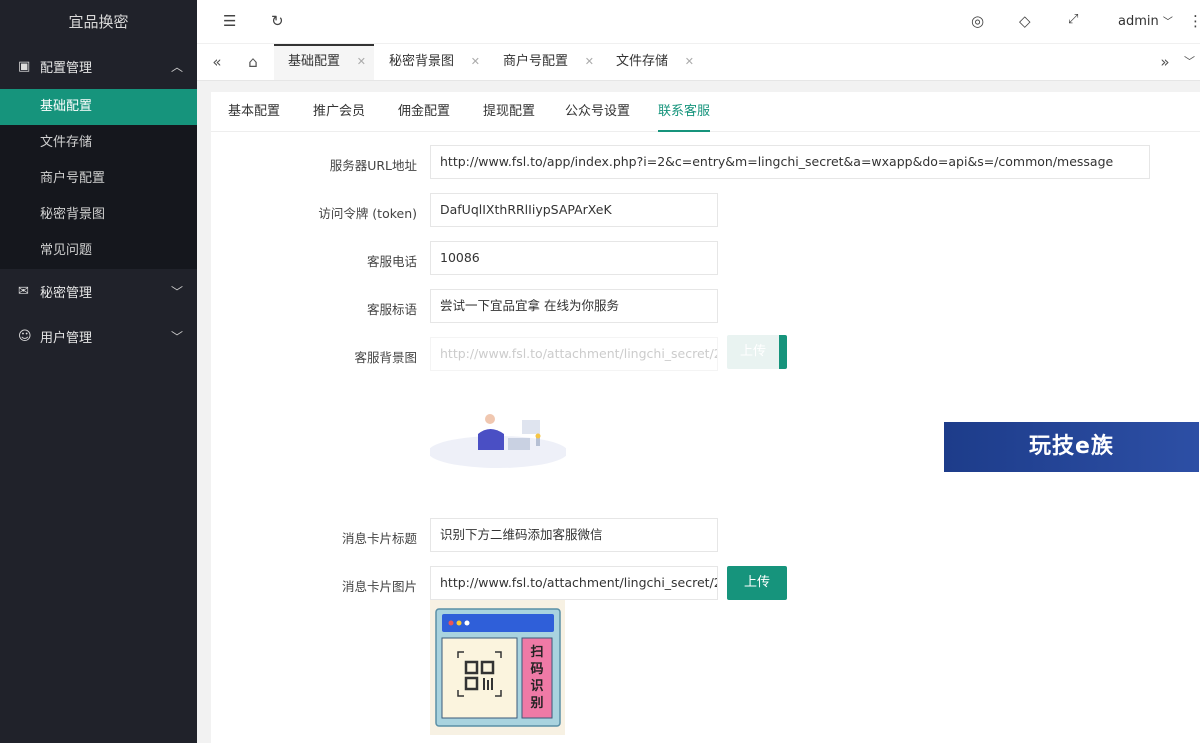  Describe the element at coordinates (391, 261) in the screenshot. I see `phone-label: 客服电话` at that location.